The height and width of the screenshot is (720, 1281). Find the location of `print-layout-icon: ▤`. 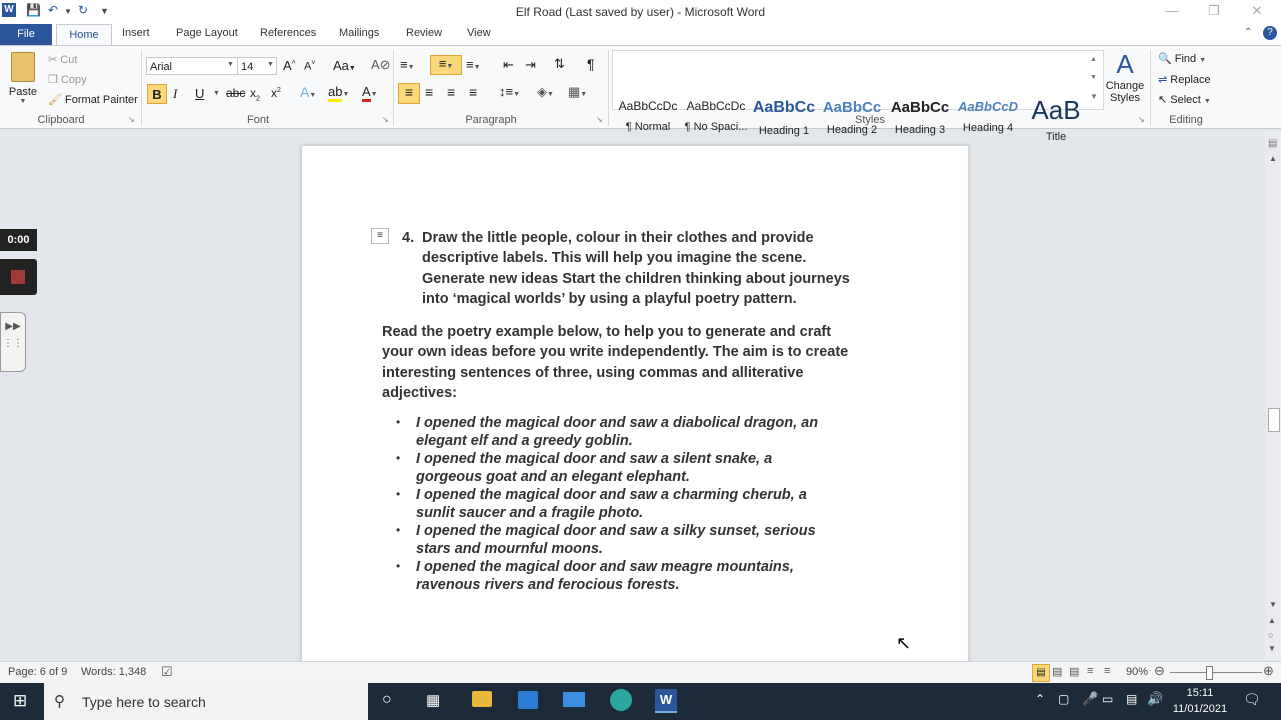

print-layout-icon: ▤ is located at coordinates (1041, 673).